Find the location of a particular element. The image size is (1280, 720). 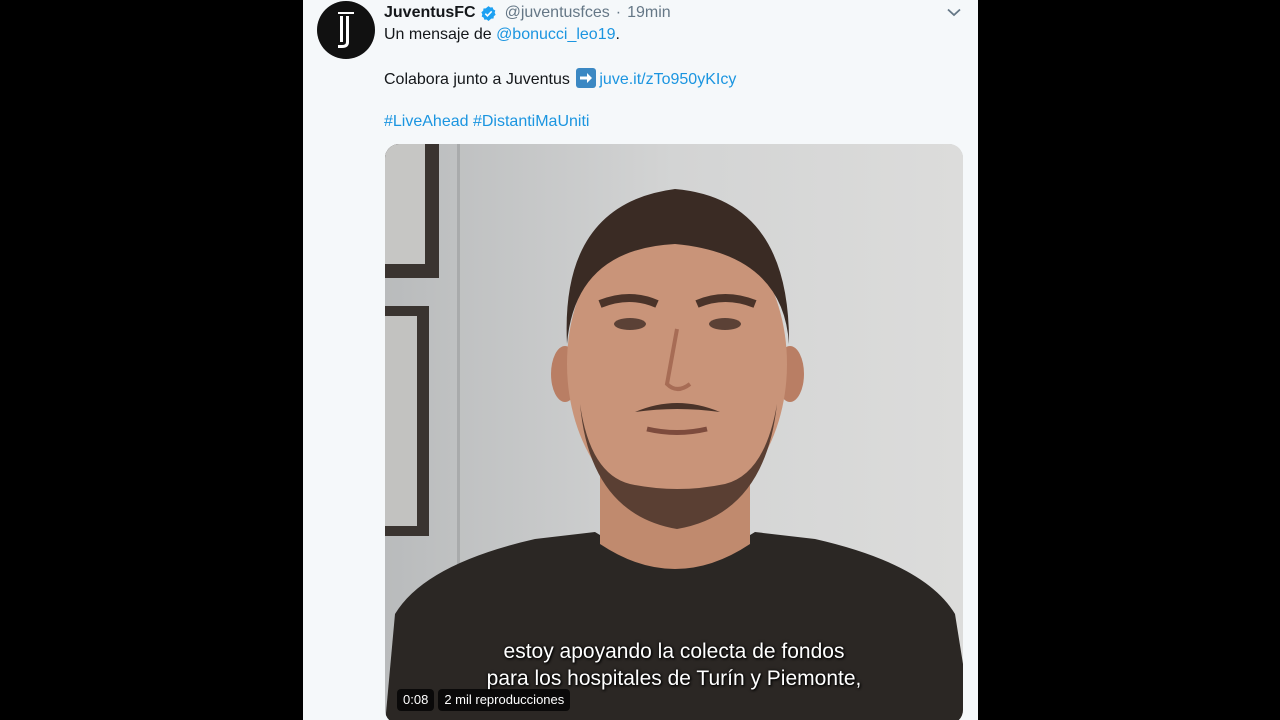

chevron-down-icon is located at coordinates (954, 12).